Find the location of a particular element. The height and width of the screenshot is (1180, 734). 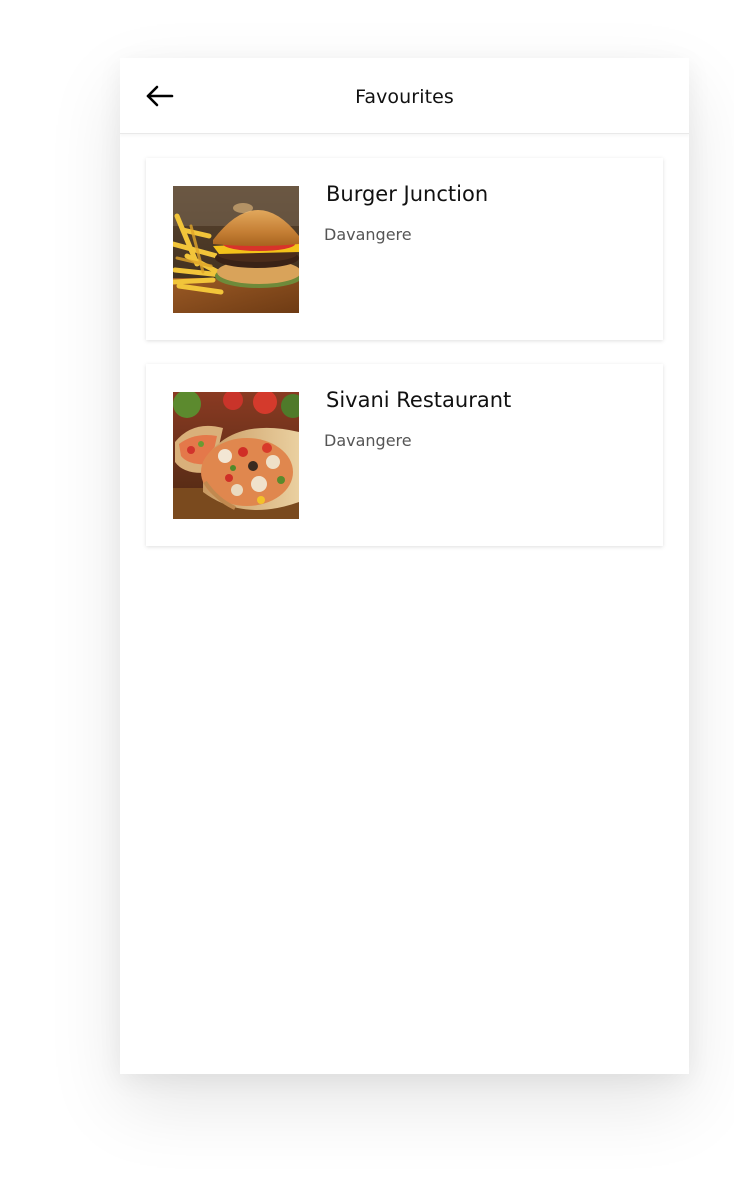

restaurant-name: Burger Junction is located at coordinates (407, 194).